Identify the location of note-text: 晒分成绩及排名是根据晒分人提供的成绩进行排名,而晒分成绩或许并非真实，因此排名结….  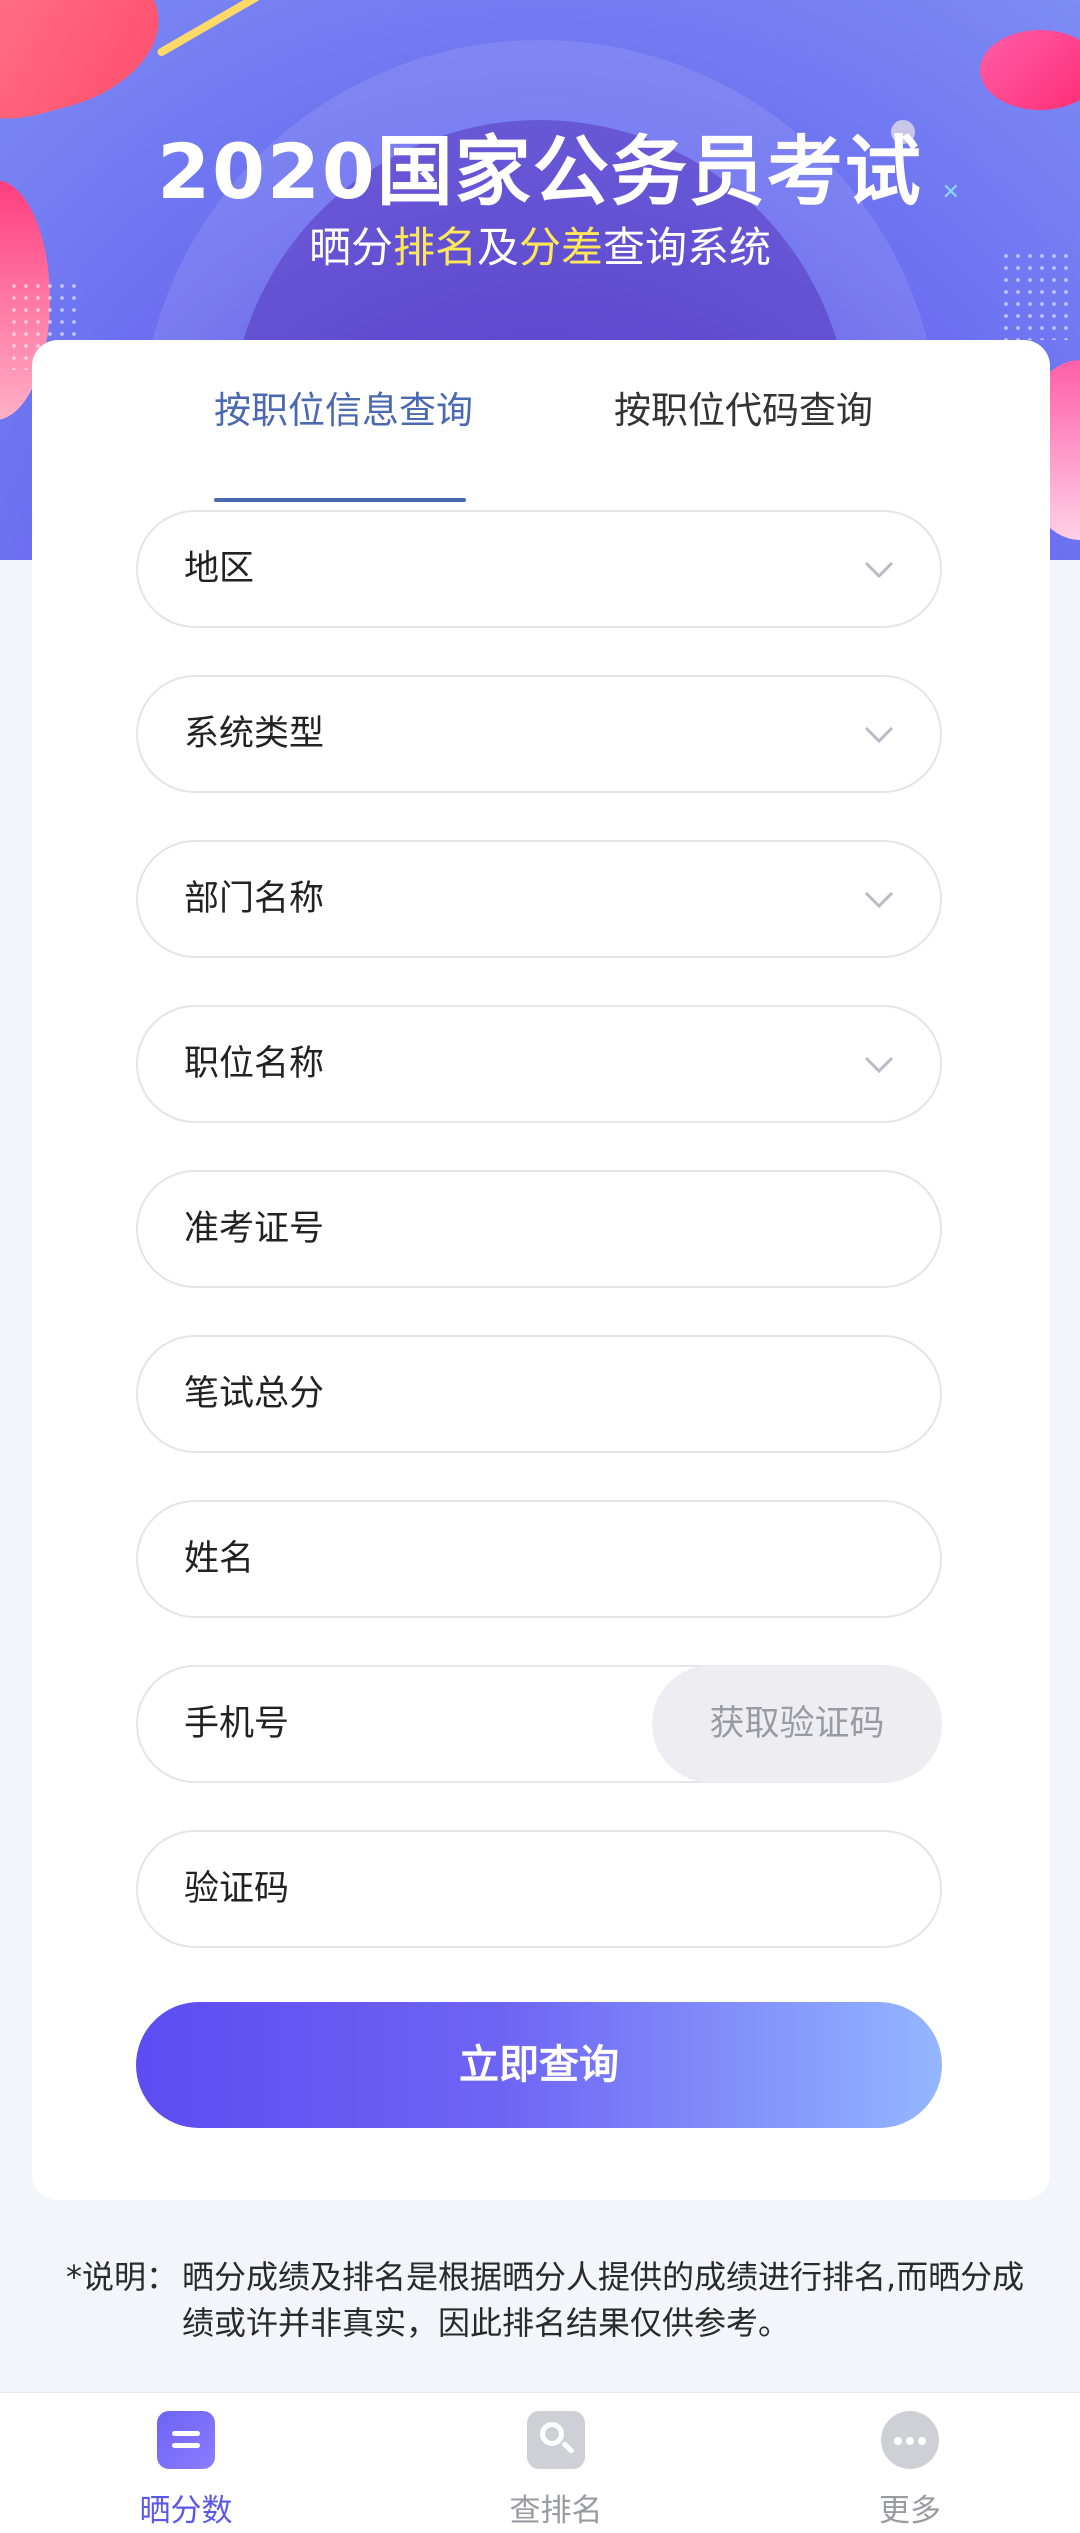
(603, 2300).